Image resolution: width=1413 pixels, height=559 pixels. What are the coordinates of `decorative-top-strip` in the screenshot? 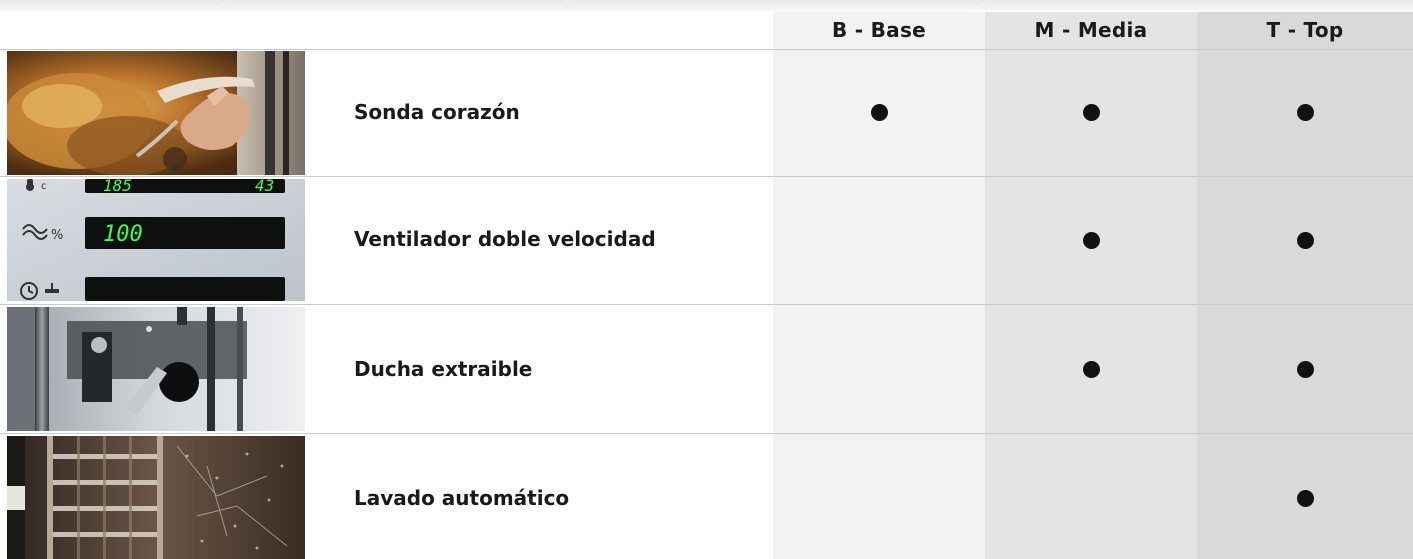 It's located at (706, 6).